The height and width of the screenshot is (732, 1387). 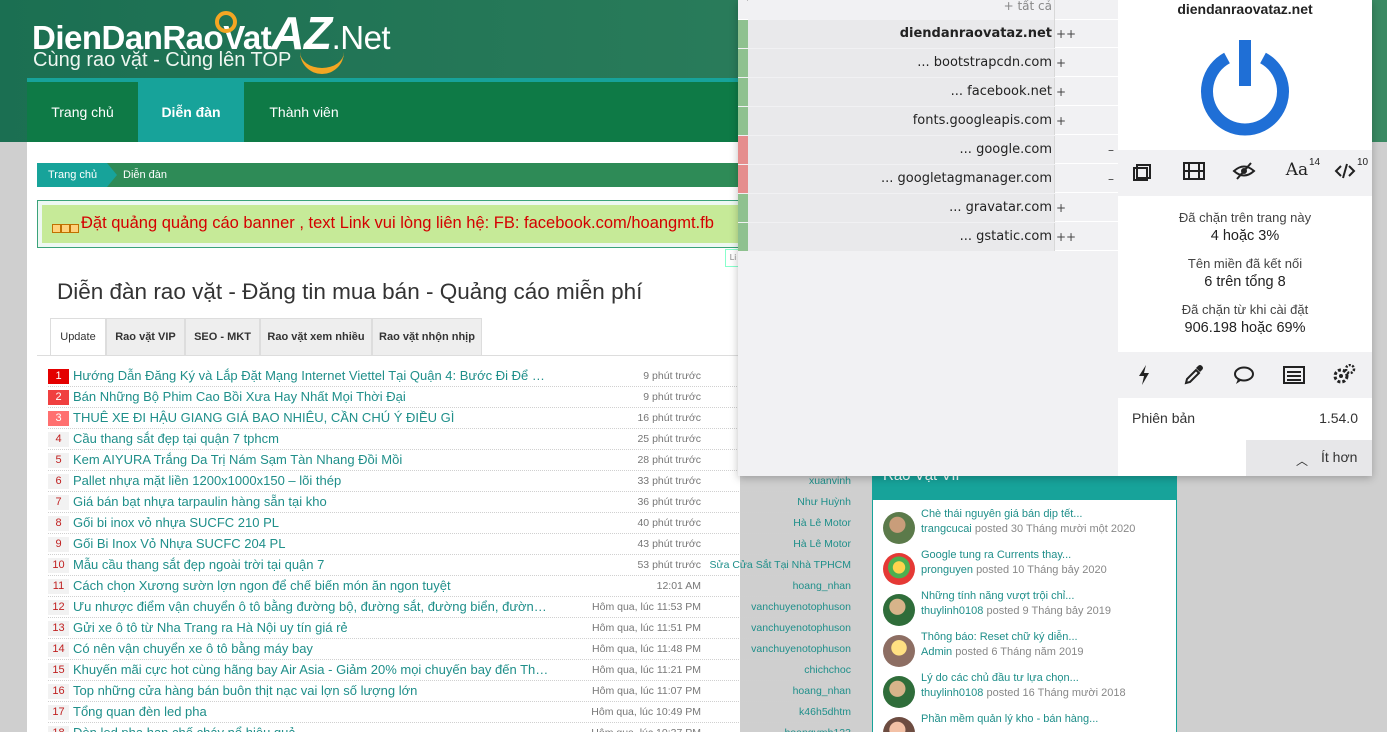 What do you see at coordinates (901, 63) in the screenshot?
I see `firewall-hostname: ... bootstrapcdn.com` at bounding box center [901, 63].